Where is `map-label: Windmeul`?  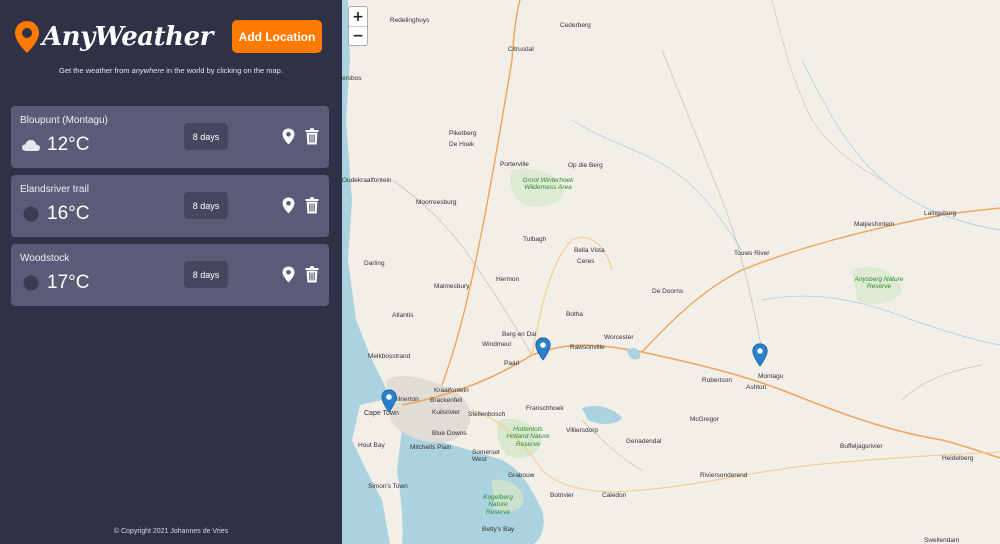 map-label: Windmeul is located at coordinates (496, 344).